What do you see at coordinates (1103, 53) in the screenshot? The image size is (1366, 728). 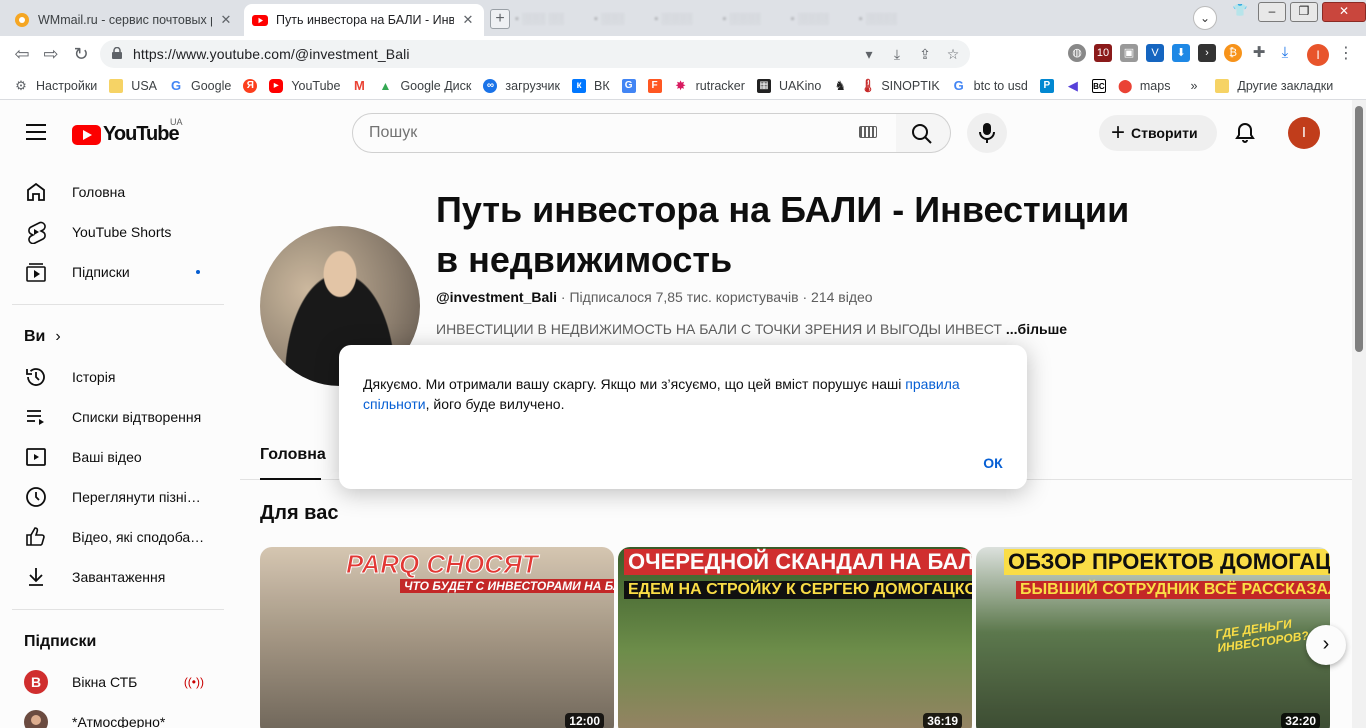 I see `badge-extension-icon: 10` at bounding box center [1103, 53].